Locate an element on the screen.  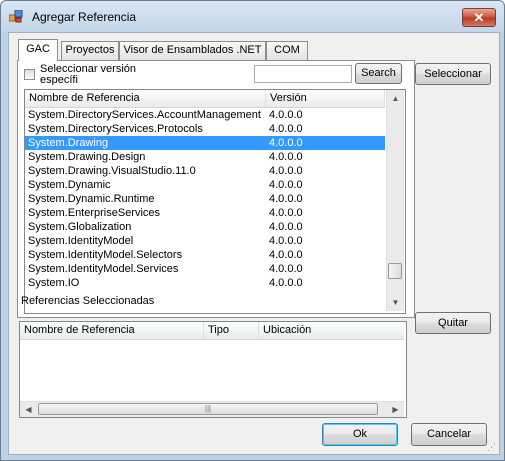
specific-version-checkbox is located at coordinates (29, 74).